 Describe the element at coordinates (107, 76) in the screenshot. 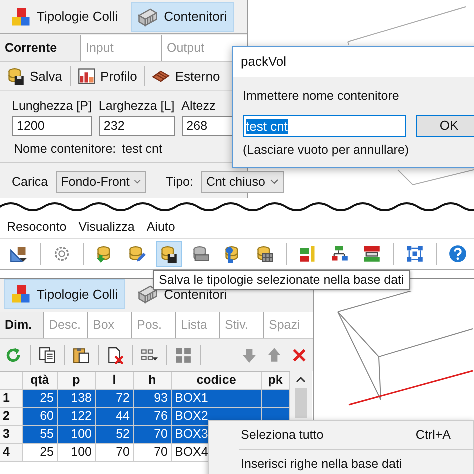

I see `toolbar-button: Profilo` at that location.